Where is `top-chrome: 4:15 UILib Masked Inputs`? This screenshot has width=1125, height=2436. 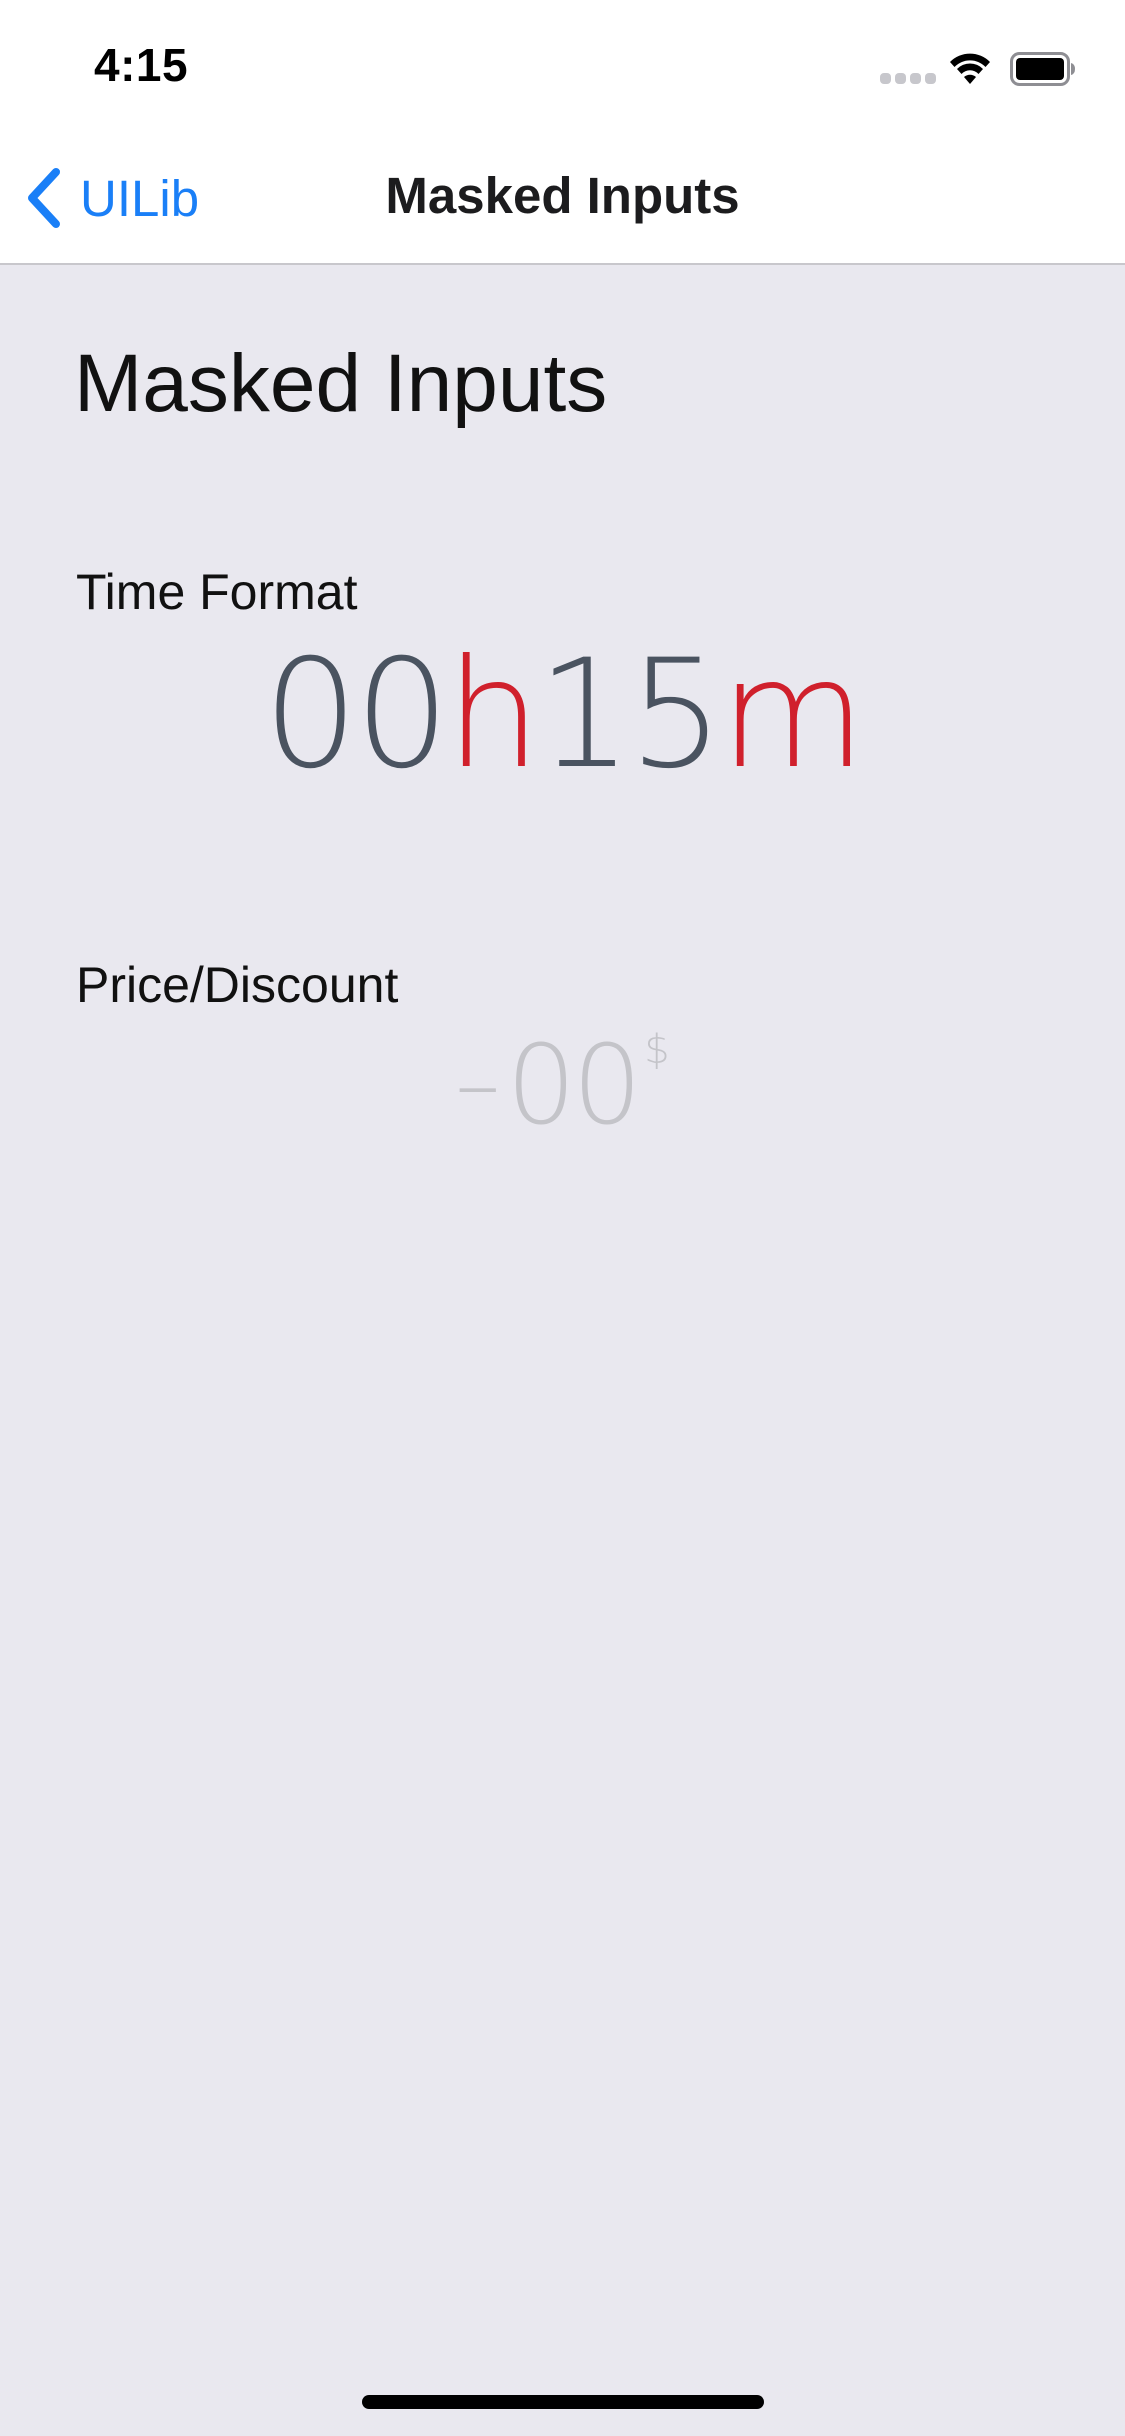
top-chrome: 4:15 UILib Masked Inputs is located at coordinates (562, 132).